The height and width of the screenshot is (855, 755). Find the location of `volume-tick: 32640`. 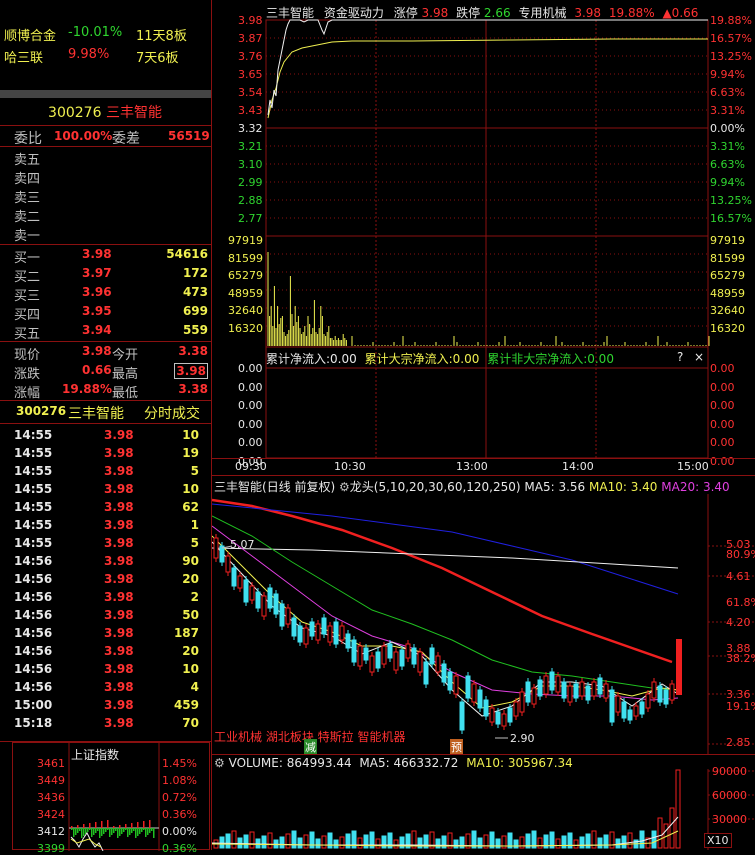

volume-tick: 32640 is located at coordinates (727, 310).